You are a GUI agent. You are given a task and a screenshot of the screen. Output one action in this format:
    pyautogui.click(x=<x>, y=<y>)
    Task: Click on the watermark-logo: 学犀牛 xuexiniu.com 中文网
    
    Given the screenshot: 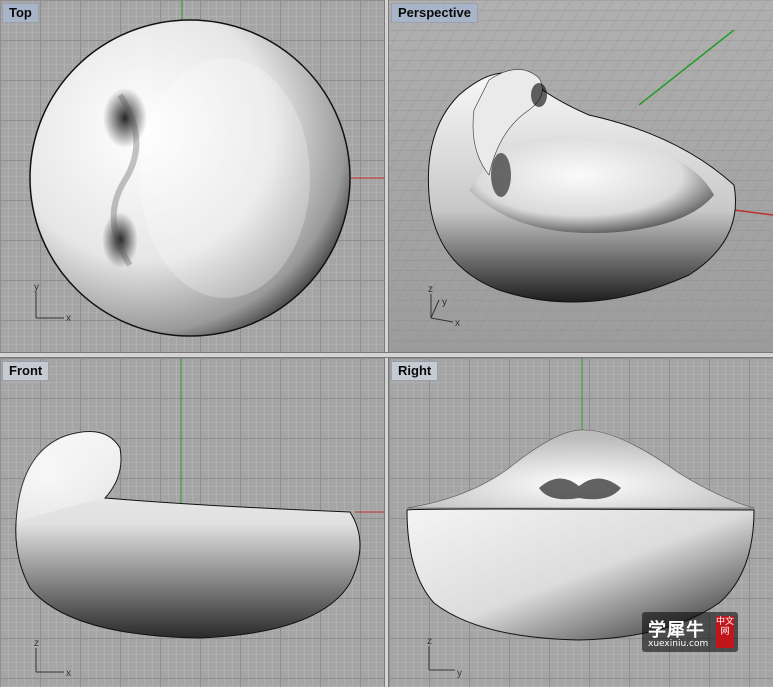 What is the action you would take?
    pyautogui.click(x=690, y=632)
    